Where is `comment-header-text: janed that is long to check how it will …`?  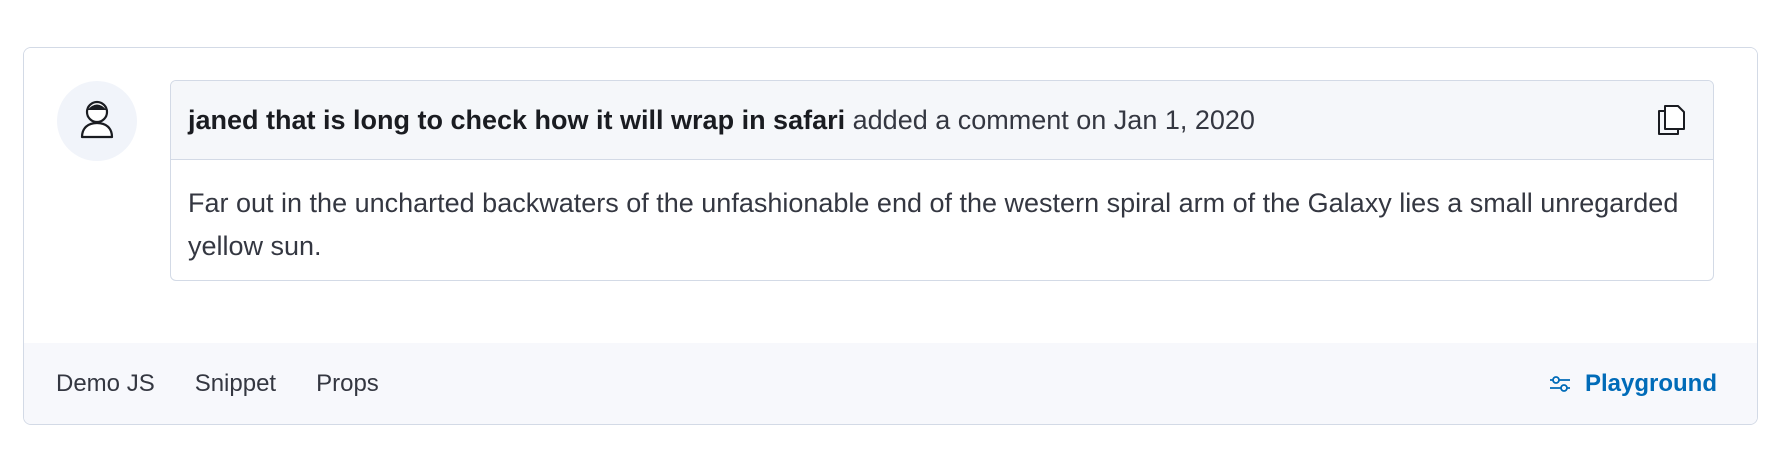 comment-header-text: janed that is long to check how it will … is located at coordinates (721, 120).